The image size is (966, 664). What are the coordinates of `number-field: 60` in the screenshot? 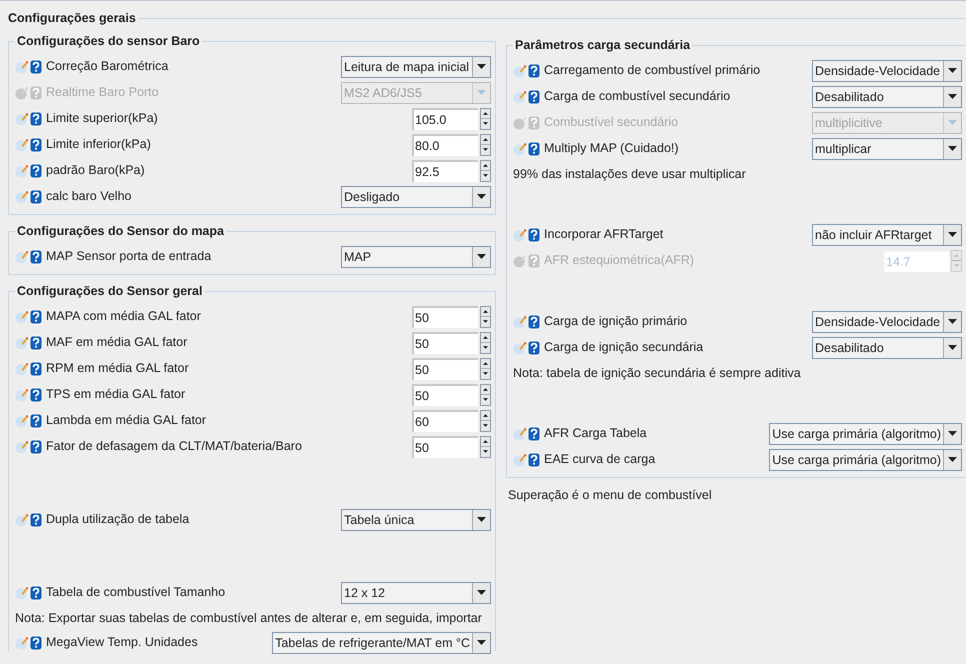 It's located at (445, 421).